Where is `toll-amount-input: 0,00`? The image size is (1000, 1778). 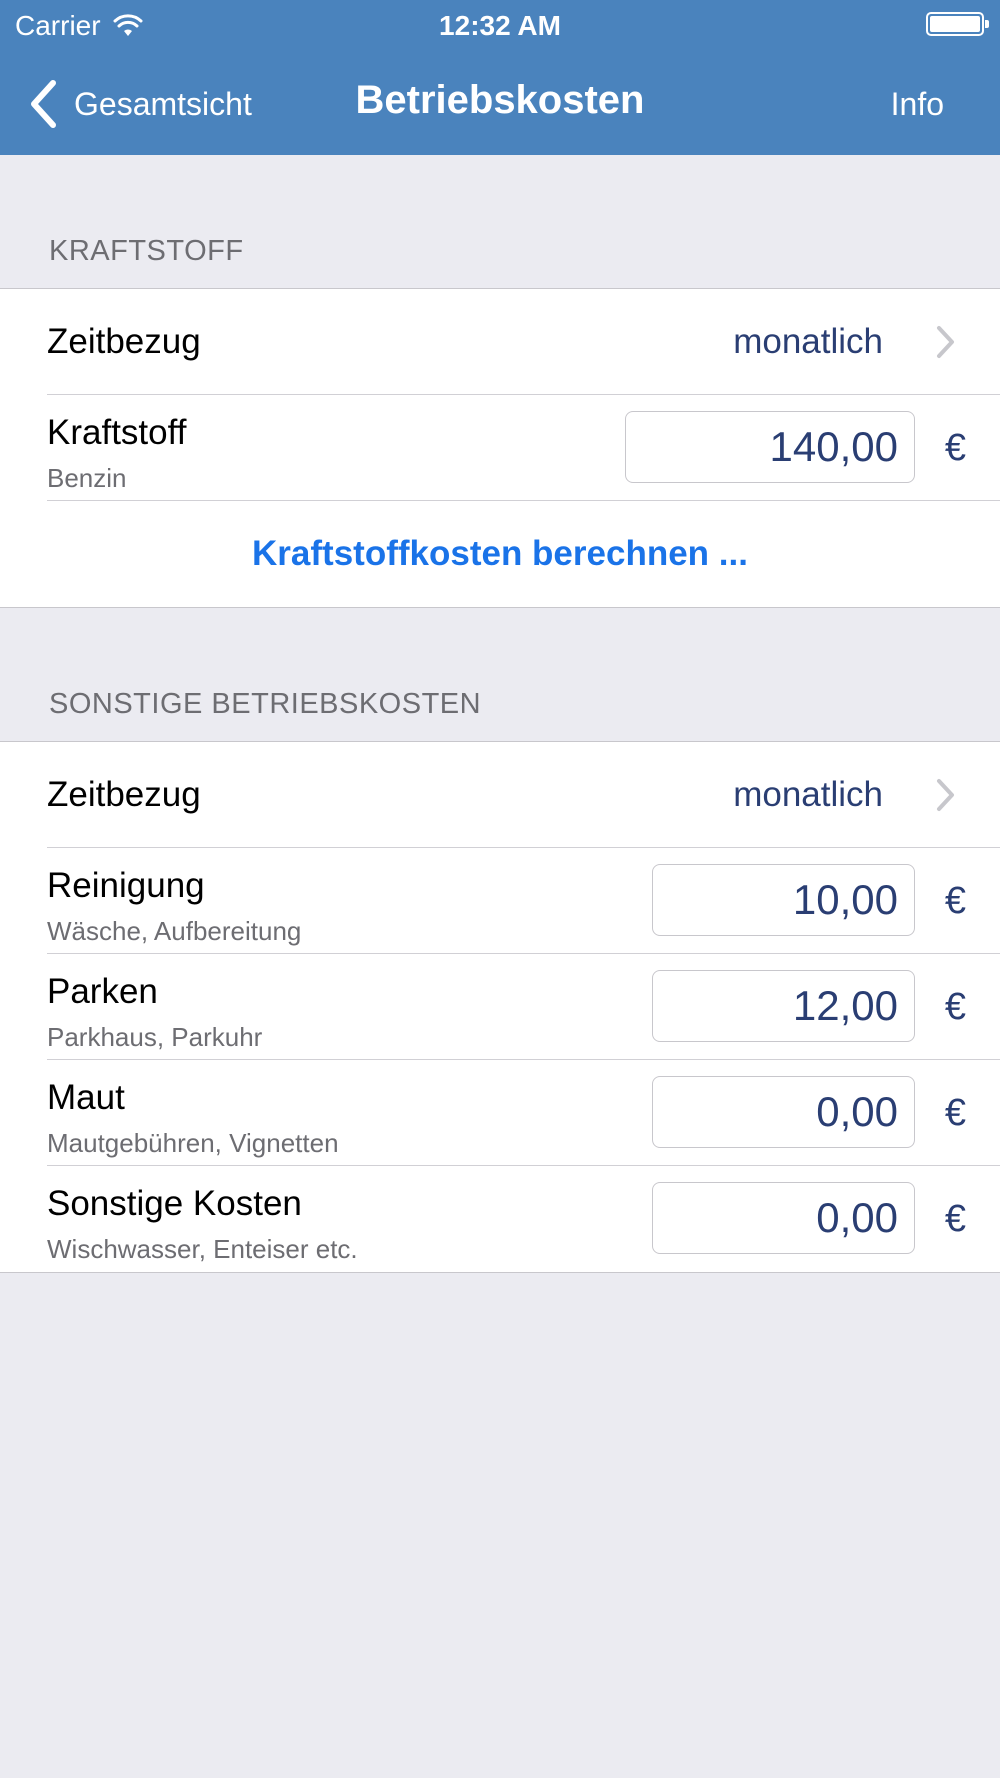 toll-amount-input: 0,00 is located at coordinates (783, 1112).